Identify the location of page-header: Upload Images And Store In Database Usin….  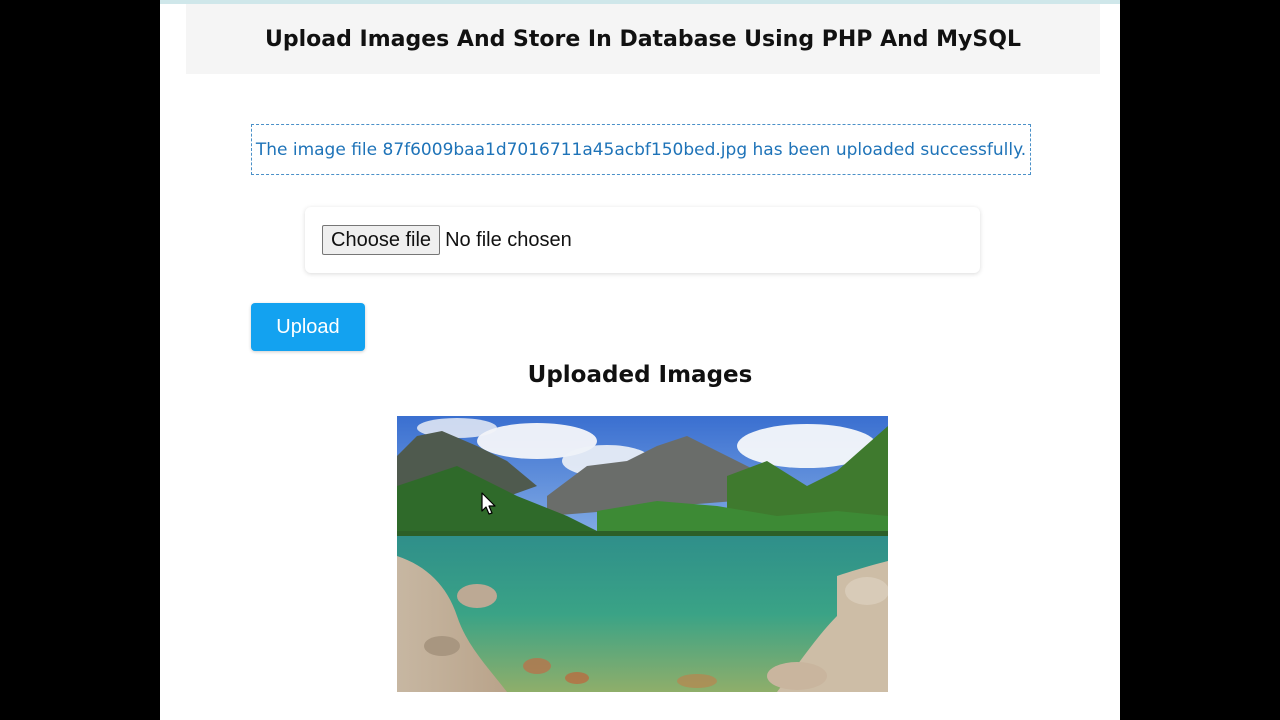
(643, 39).